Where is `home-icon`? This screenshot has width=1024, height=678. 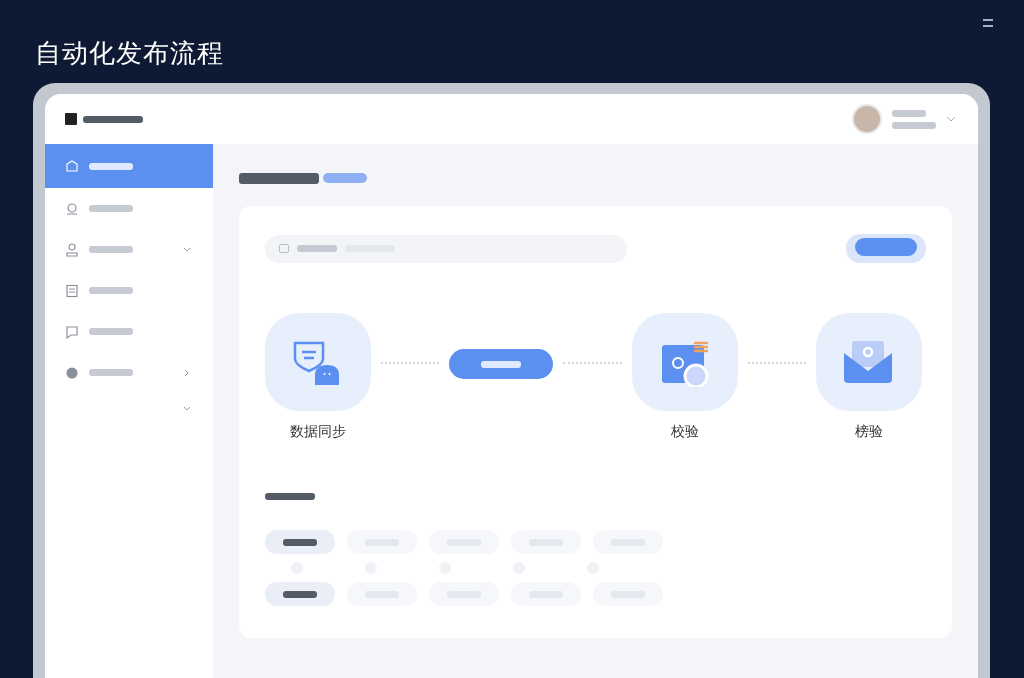
home-icon is located at coordinates (72, 166).